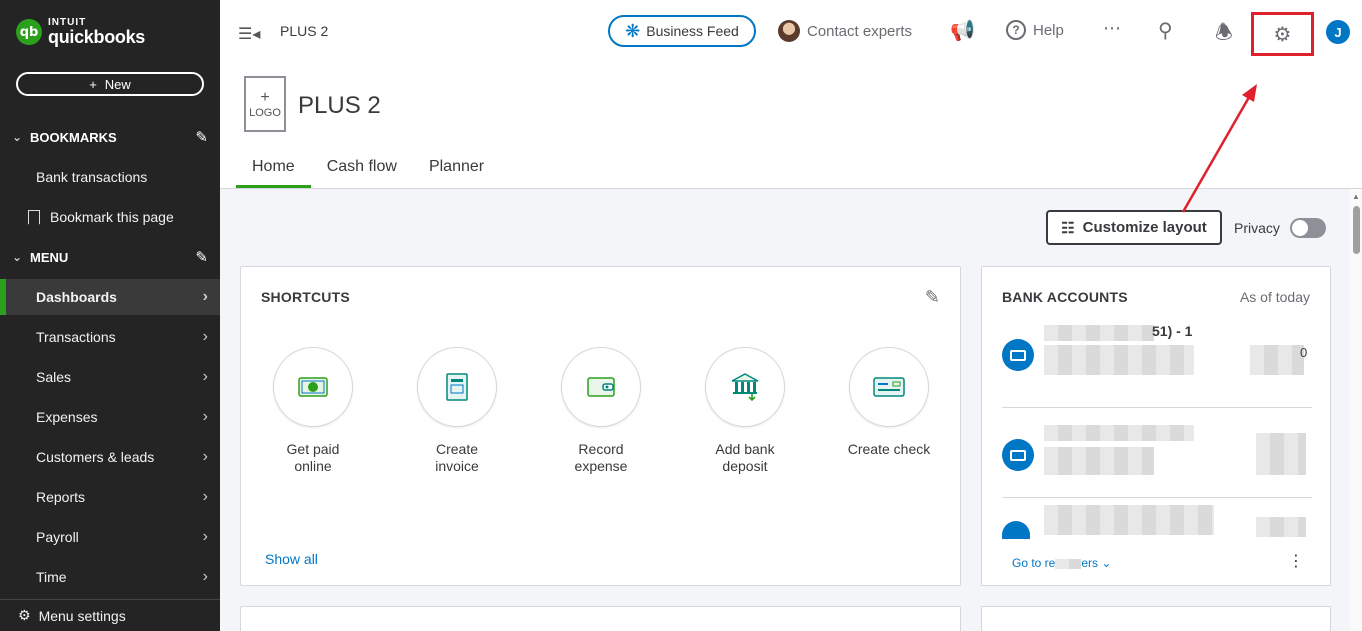 The image size is (1362, 631). Describe the element at coordinates (76, 297) in the screenshot. I see `sidebar-item-label: Dashboards` at that location.